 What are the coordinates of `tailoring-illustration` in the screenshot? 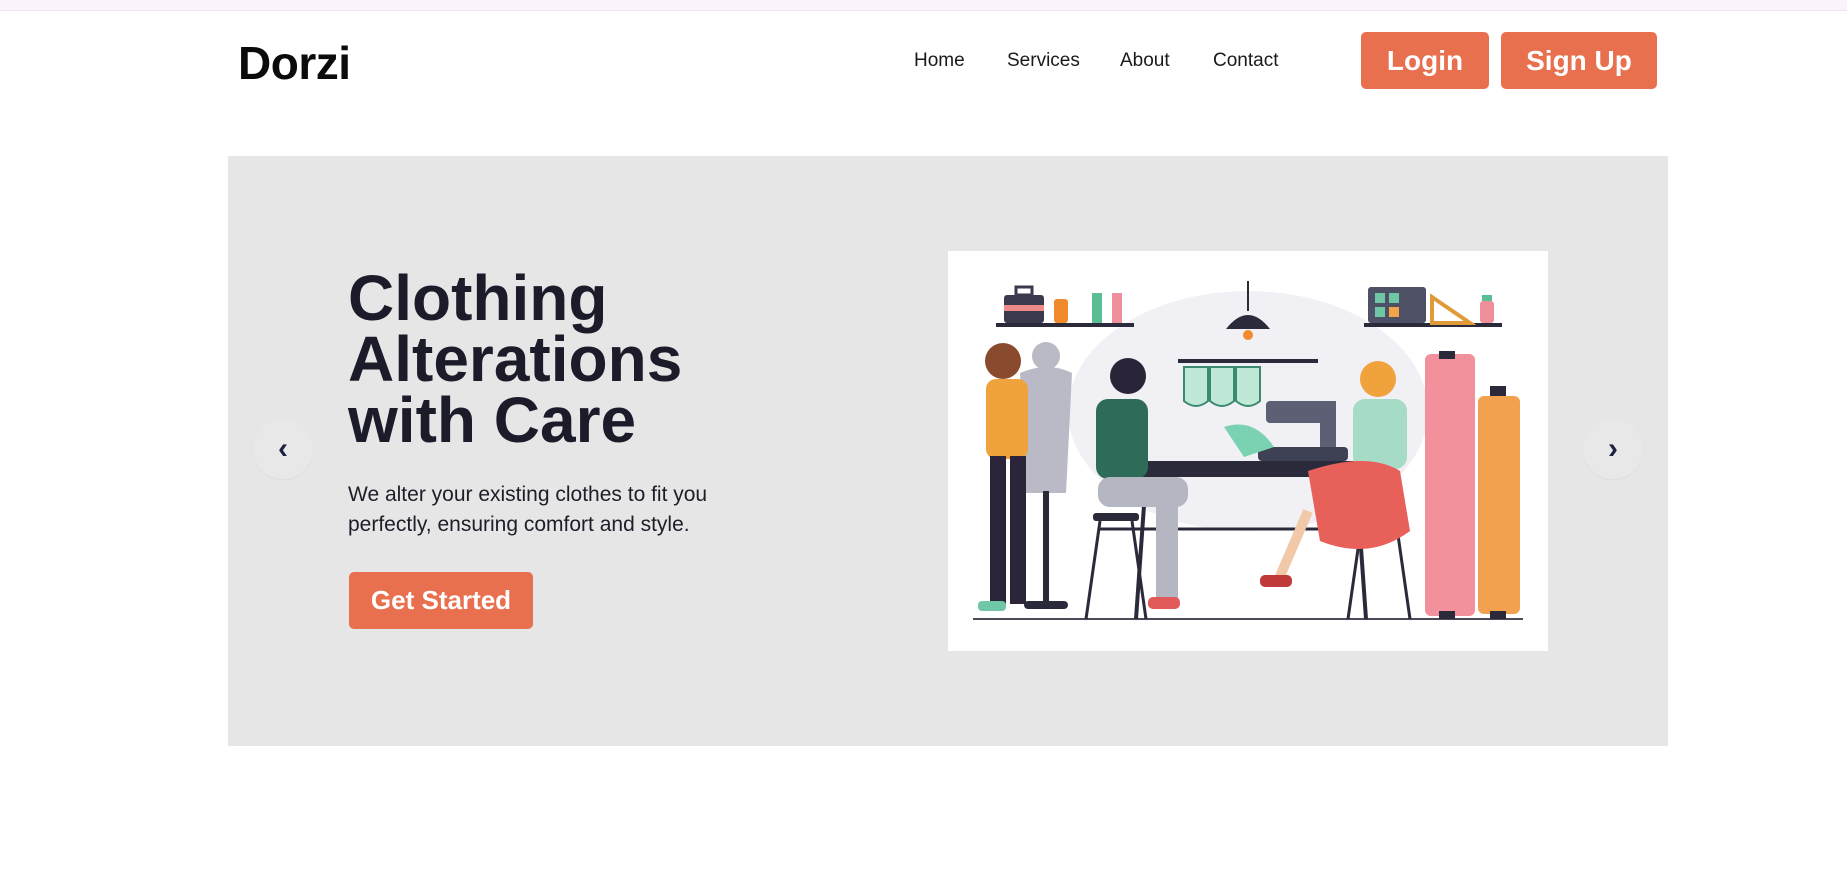 It's located at (1248, 451).